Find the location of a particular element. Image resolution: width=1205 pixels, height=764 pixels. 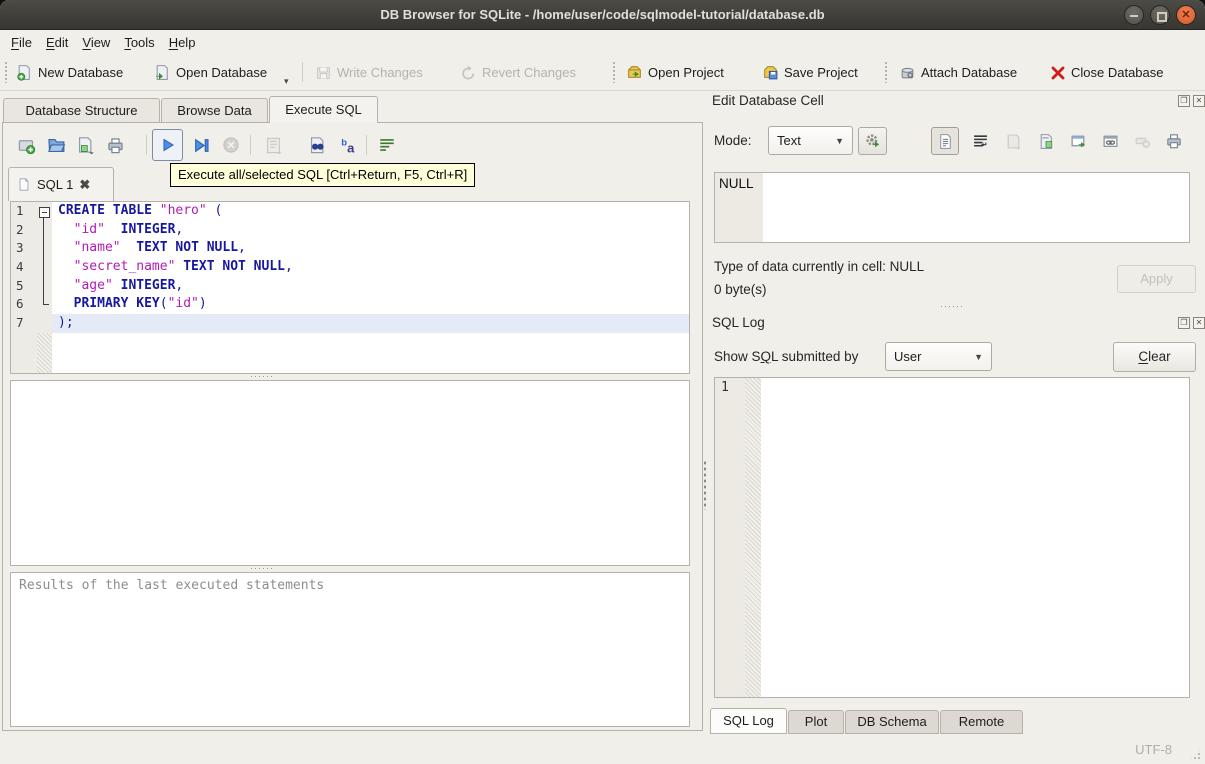

fold-marker-icon is located at coordinates (44, 211).